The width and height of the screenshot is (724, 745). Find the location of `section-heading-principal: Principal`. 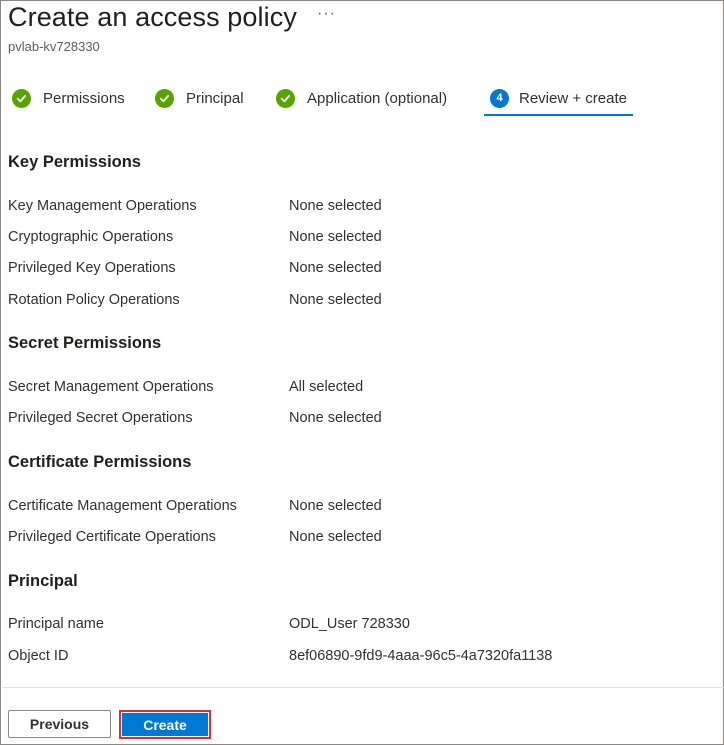

section-heading-principal: Principal is located at coordinates (43, 581).